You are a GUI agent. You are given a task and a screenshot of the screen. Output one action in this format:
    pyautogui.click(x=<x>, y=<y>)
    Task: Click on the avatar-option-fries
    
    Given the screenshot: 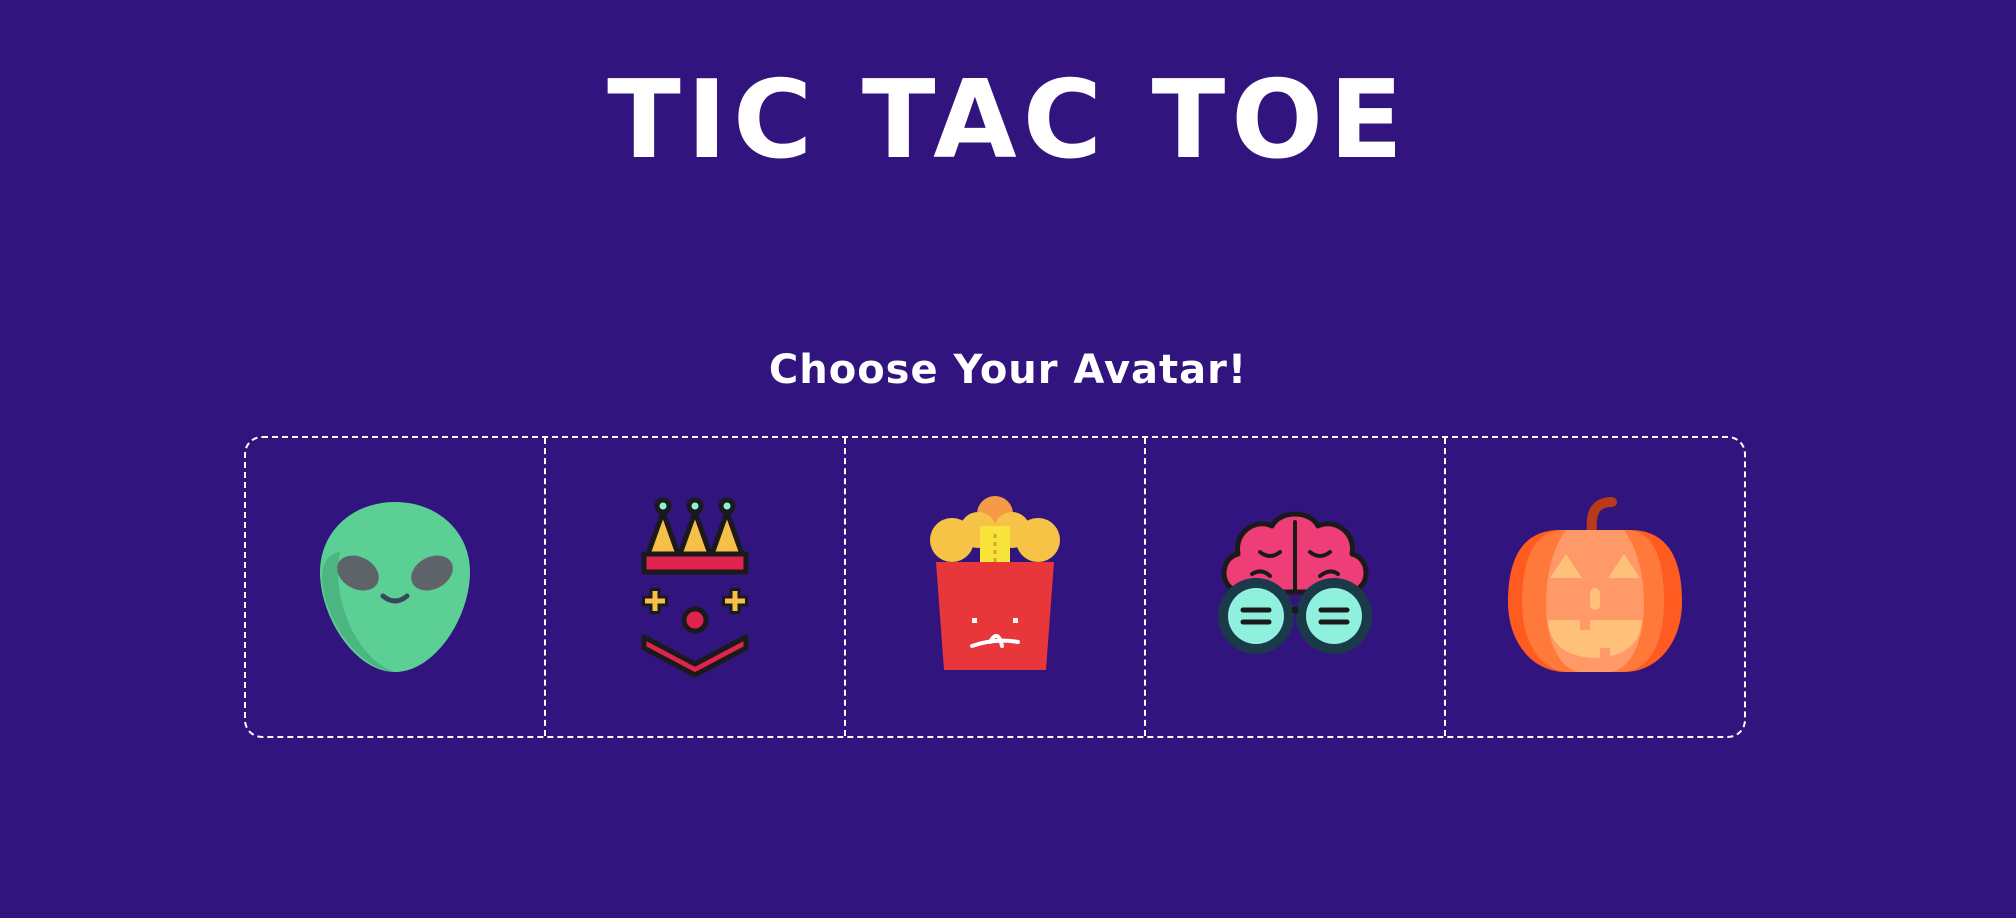 What is the action you would take?
    pyautogui.click(x=994, y=587)
    